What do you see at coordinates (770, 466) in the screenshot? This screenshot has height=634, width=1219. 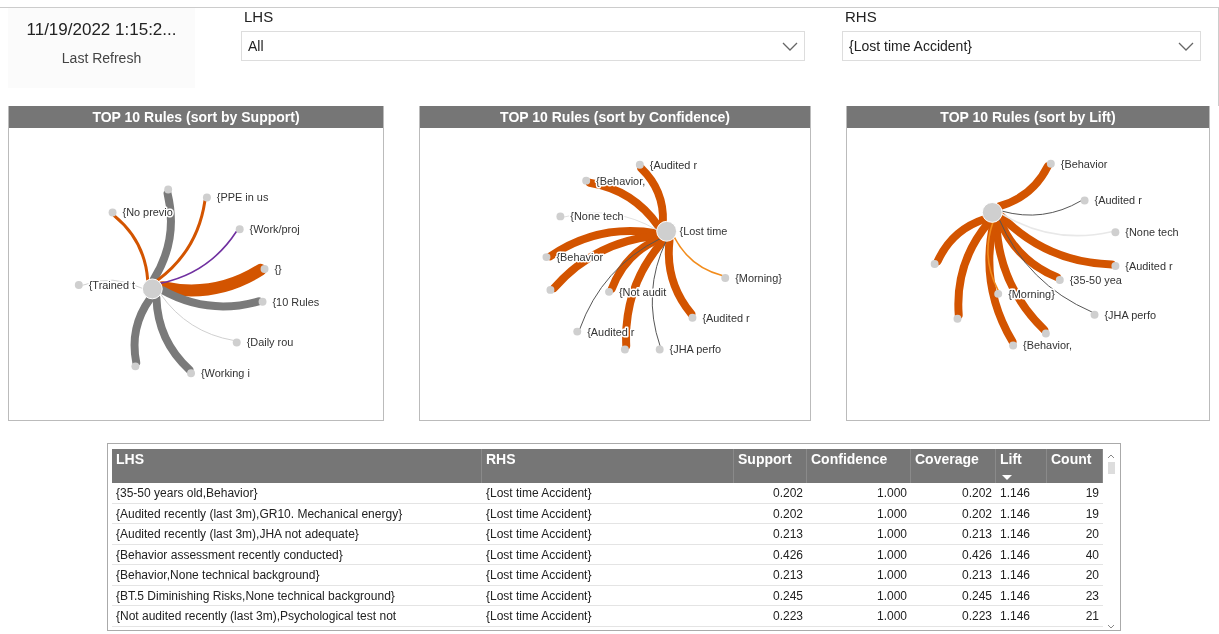 I see `column-header: Support` at bounding box center [770, 466].